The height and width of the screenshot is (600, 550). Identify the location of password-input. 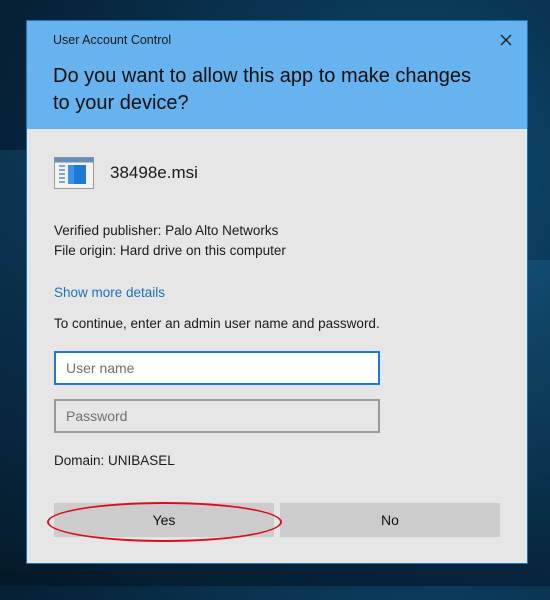
(217, 416).